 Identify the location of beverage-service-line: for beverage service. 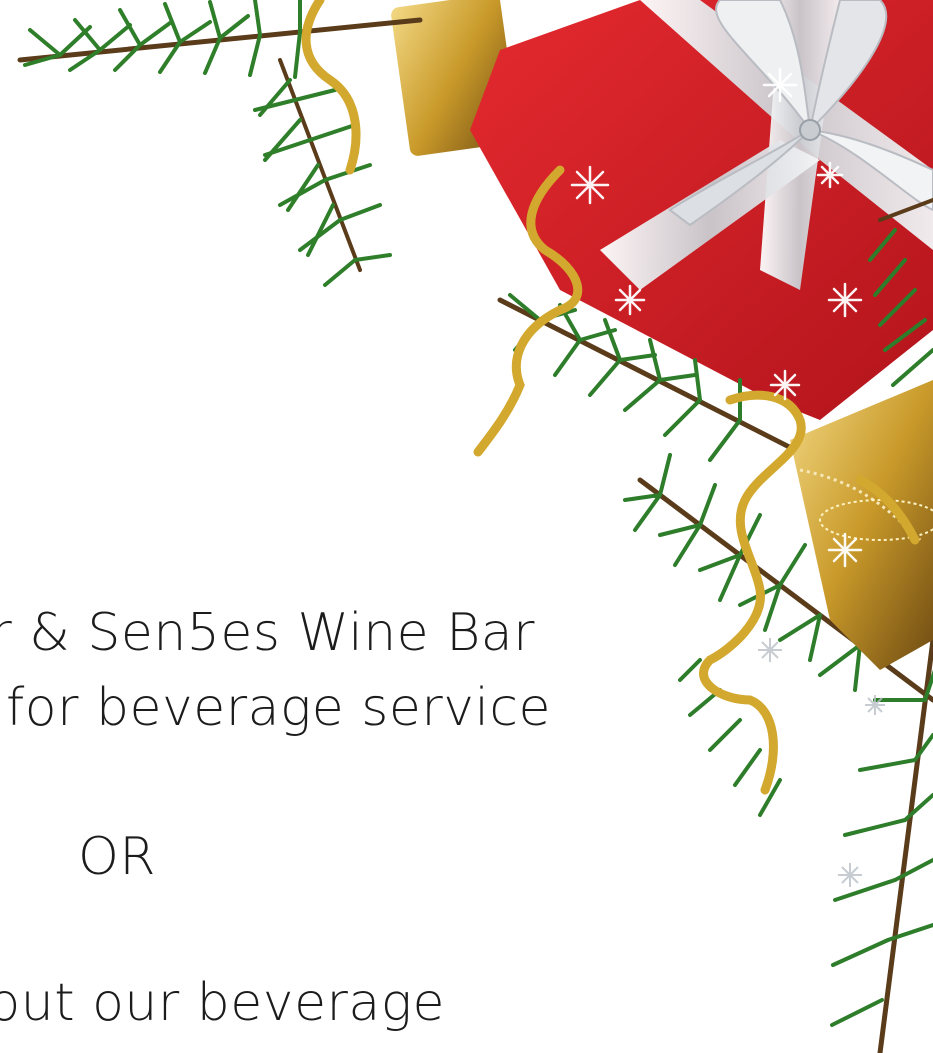
(278, 708).